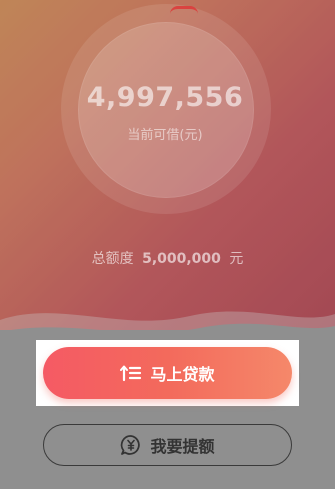  I want to click on available-amount: 4,997,556, so click(165, 97).